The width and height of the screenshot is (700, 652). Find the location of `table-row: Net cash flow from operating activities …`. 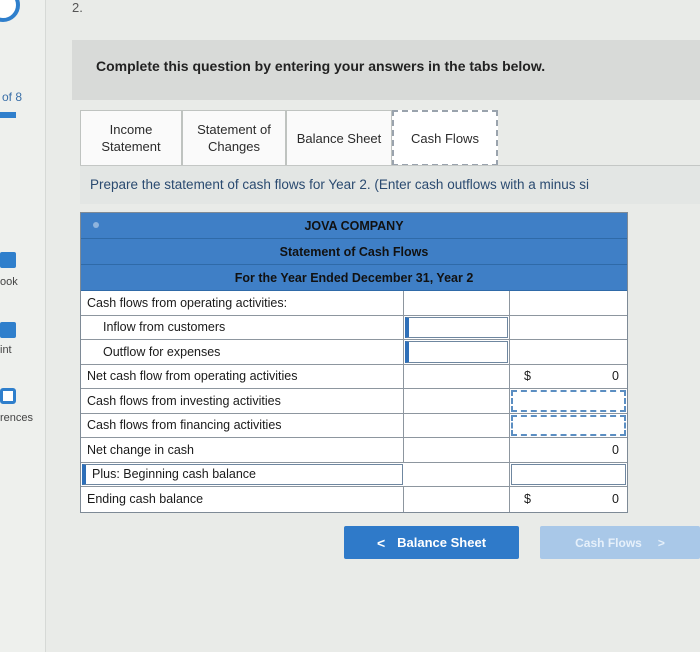

table-row: Net cash flow from operating activities … is located at coordinates (354, 376).